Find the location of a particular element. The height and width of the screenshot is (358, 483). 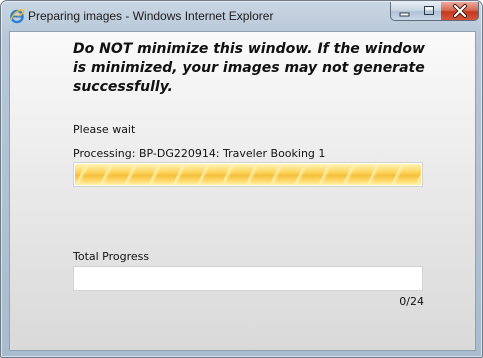

minimize-icon is located at coordinates (404, 14).